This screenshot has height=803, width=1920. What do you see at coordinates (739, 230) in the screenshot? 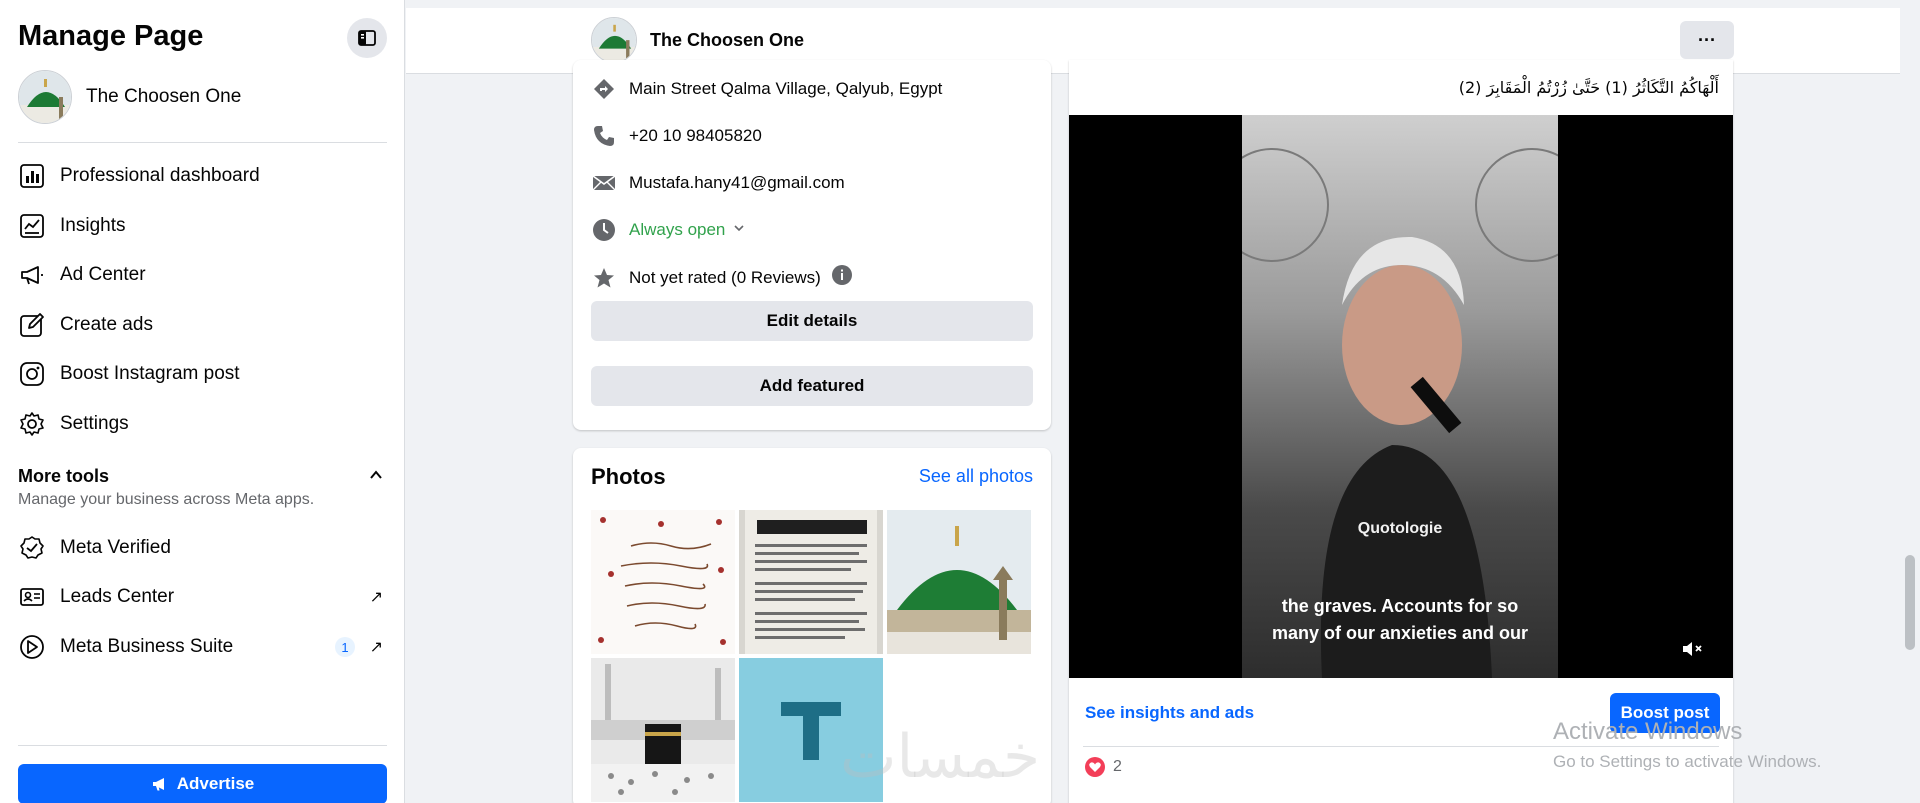
I see `chevron-down-icon` at bounding box center [739, 230].